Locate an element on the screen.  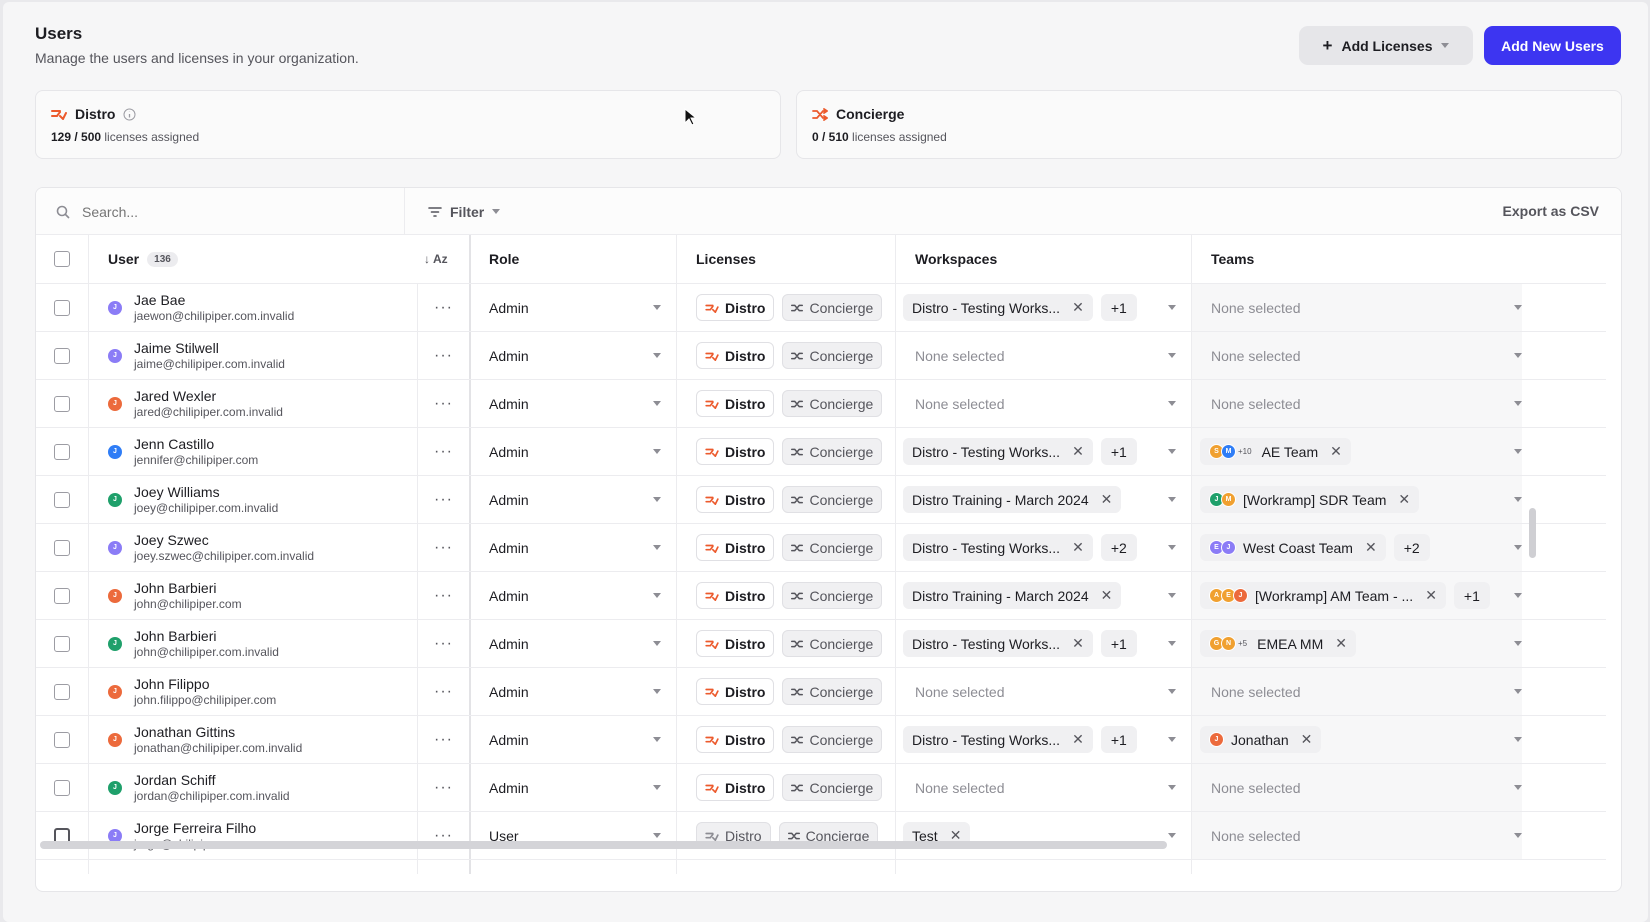
column-teams: Teams is located at coordinates (1232, 259).